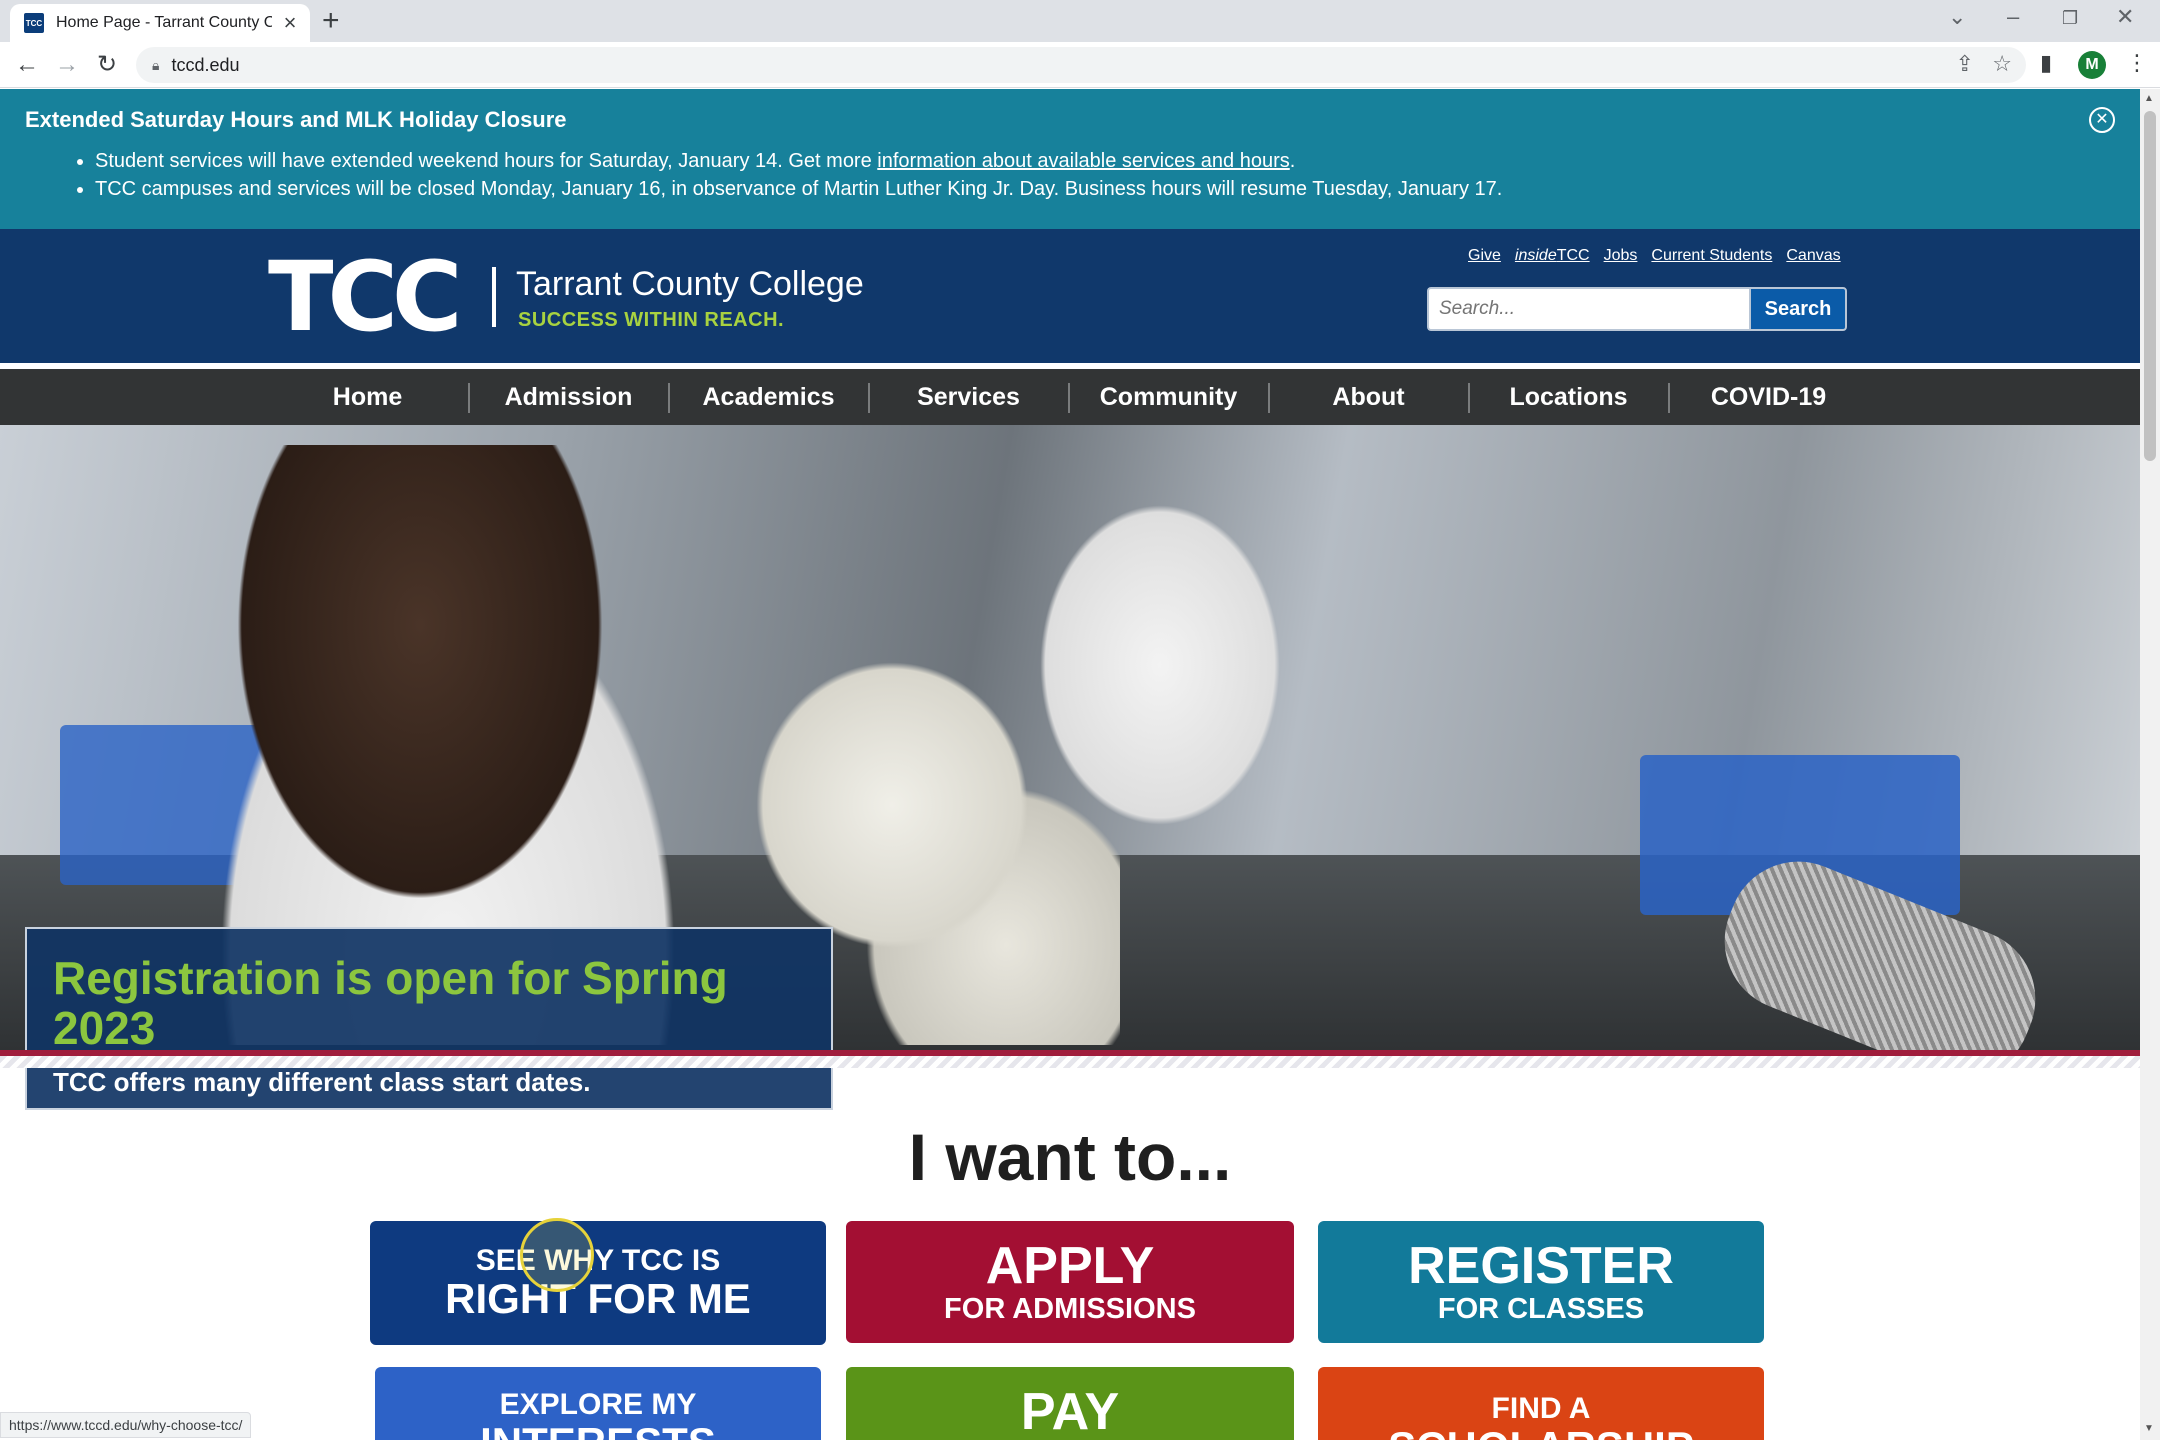 The height and width of the screenshot is (1440, 2160). I want to click on inside-italic: inside, so click(1535, 255).